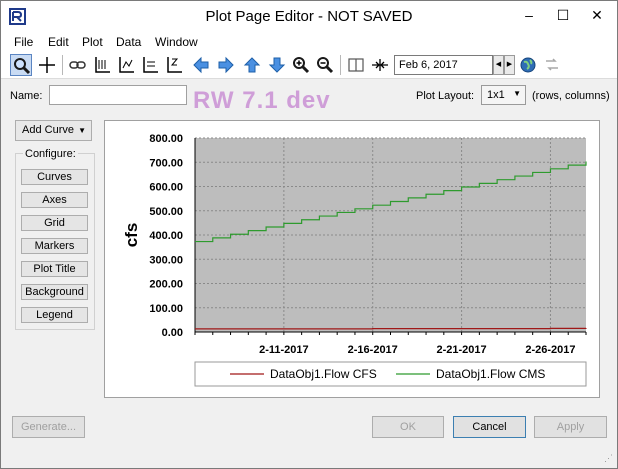 This screenshot has width=618, height=469. Describe the element at coordinates (597, 16) in the screenshot. I see `close-button: ✕` at that location.